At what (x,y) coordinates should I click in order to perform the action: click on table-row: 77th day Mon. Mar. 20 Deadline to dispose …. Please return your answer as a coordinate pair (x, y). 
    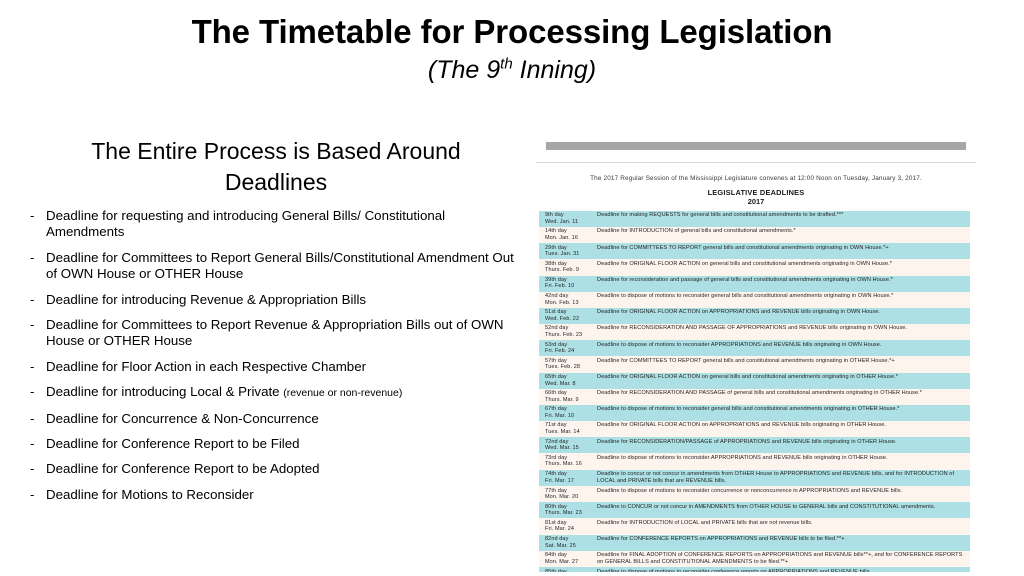
    Looking at the image, I should click on (754, 494).